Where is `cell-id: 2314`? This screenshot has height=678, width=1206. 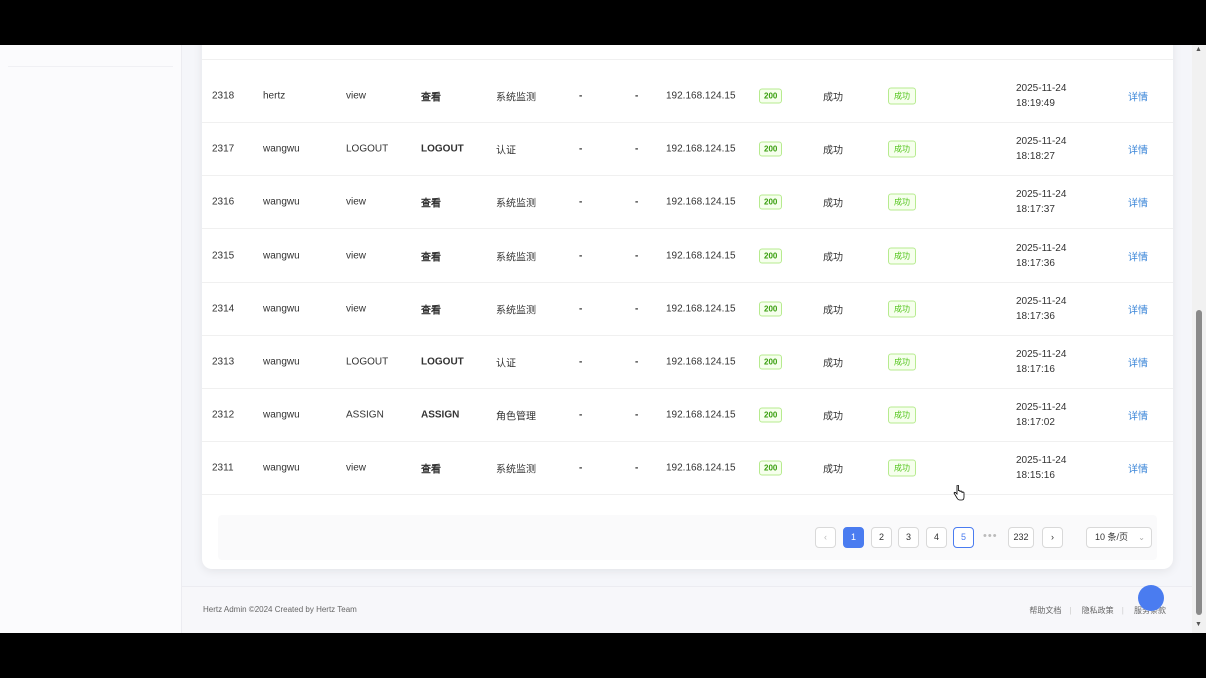
cell-id: 2314 is located at coordinates (223, 309).